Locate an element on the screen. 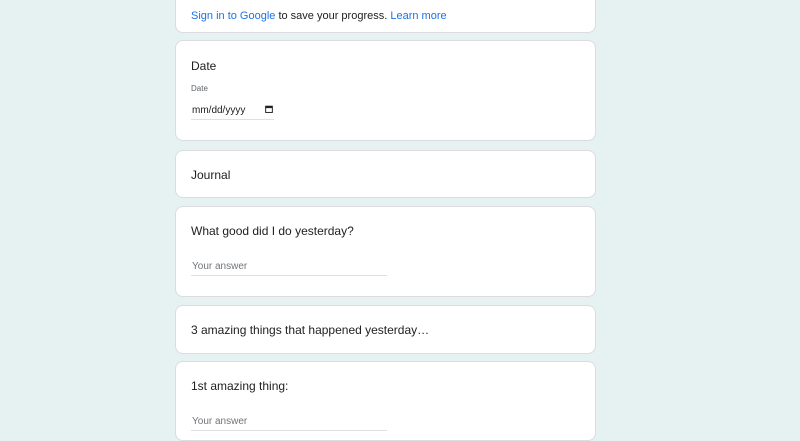 The height and width of the screenshot is (441, 800). date-field-label: Date is located at coordinates (199, 88).